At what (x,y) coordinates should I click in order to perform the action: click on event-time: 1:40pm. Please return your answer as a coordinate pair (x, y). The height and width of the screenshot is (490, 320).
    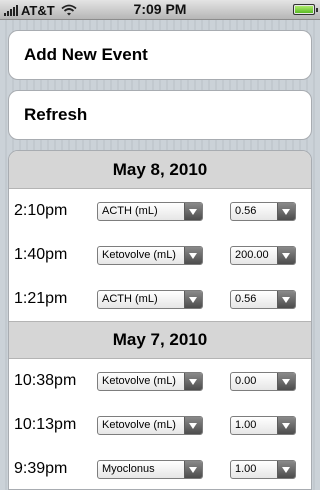
    Looking at the image, I should click on (41, 254).